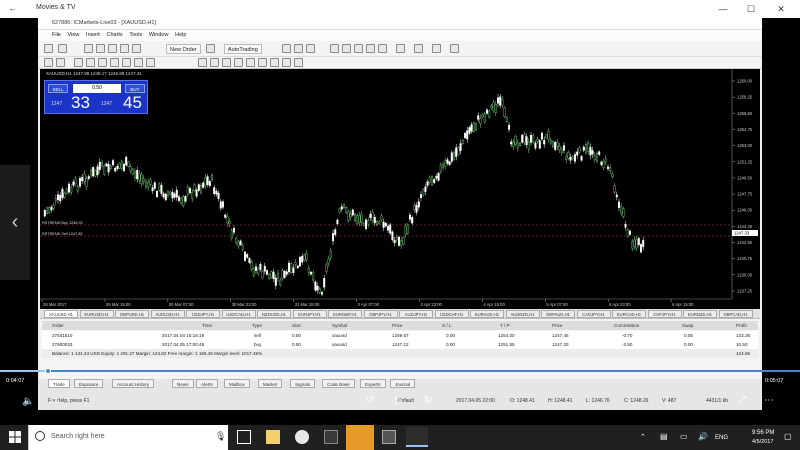  I want to click on sell-button: SELL, so click(58, 88).